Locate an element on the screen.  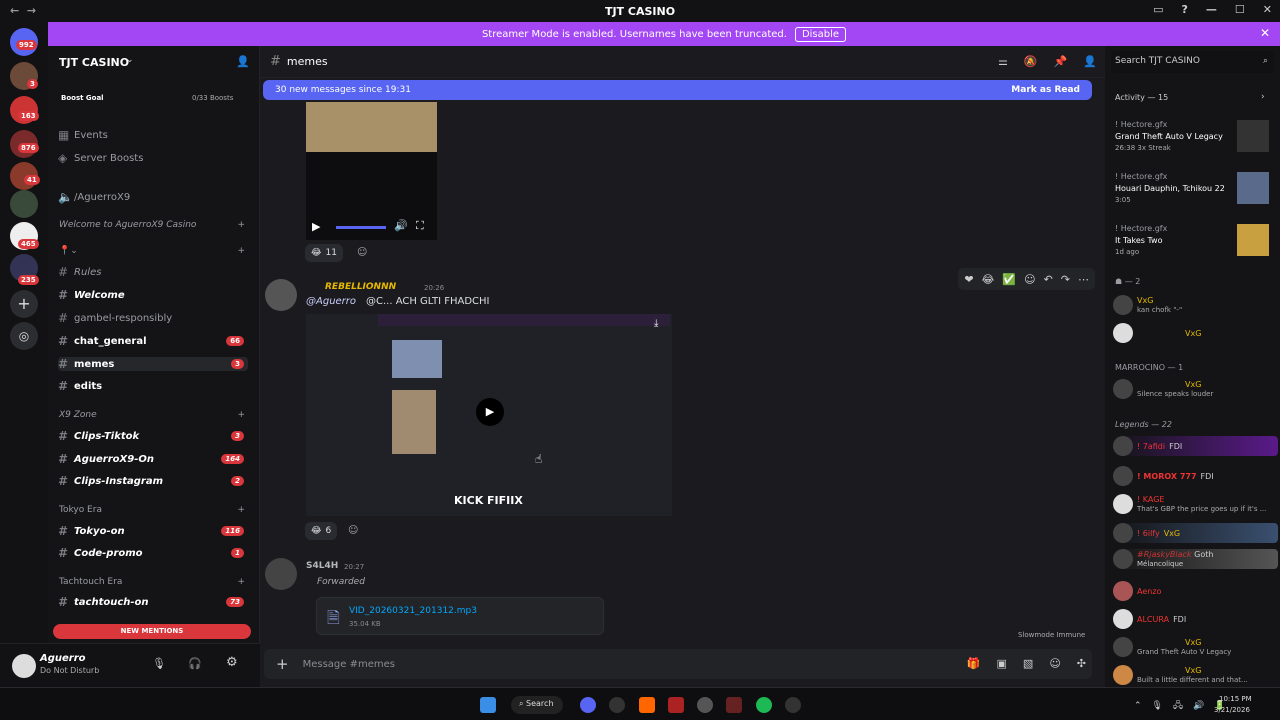
member-item: VxG Grand Theft Auto V Legacy is located at coordinates (1195, 647).